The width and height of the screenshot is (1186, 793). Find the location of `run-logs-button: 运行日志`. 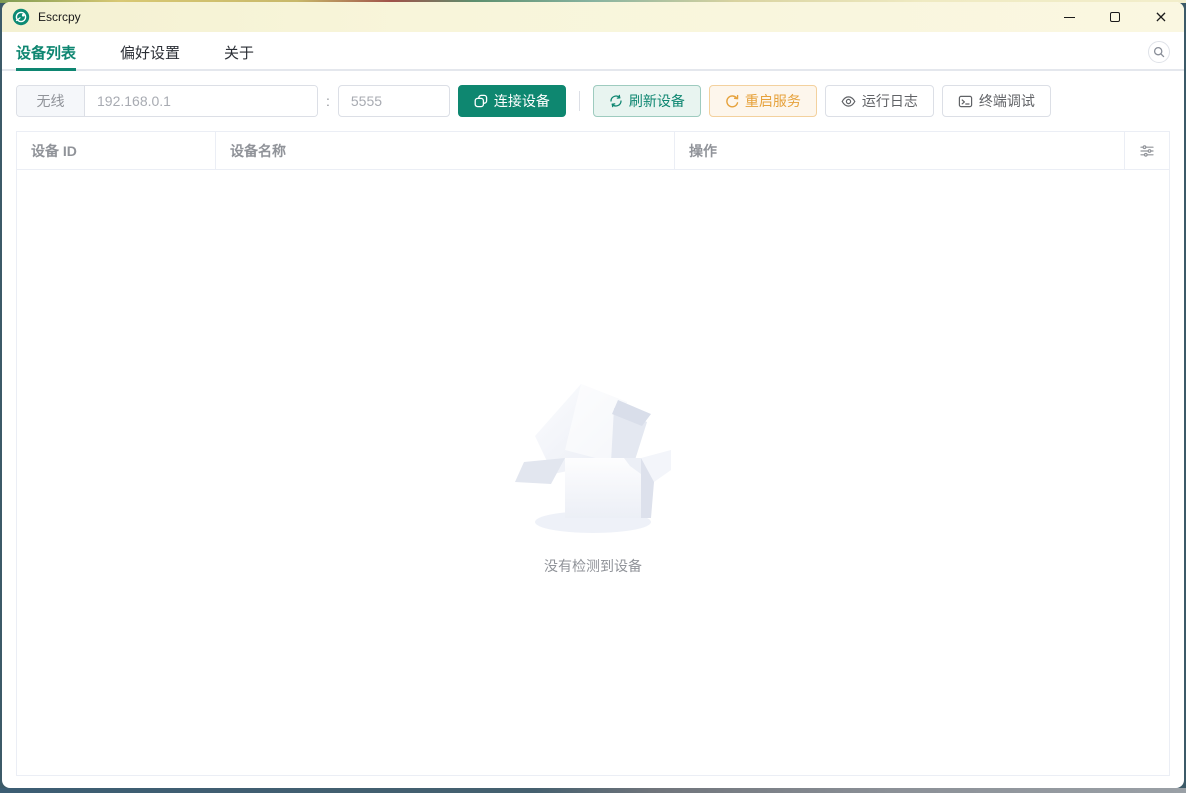

run-logs-button: 运行日志 is located at coordinates (879, 101).